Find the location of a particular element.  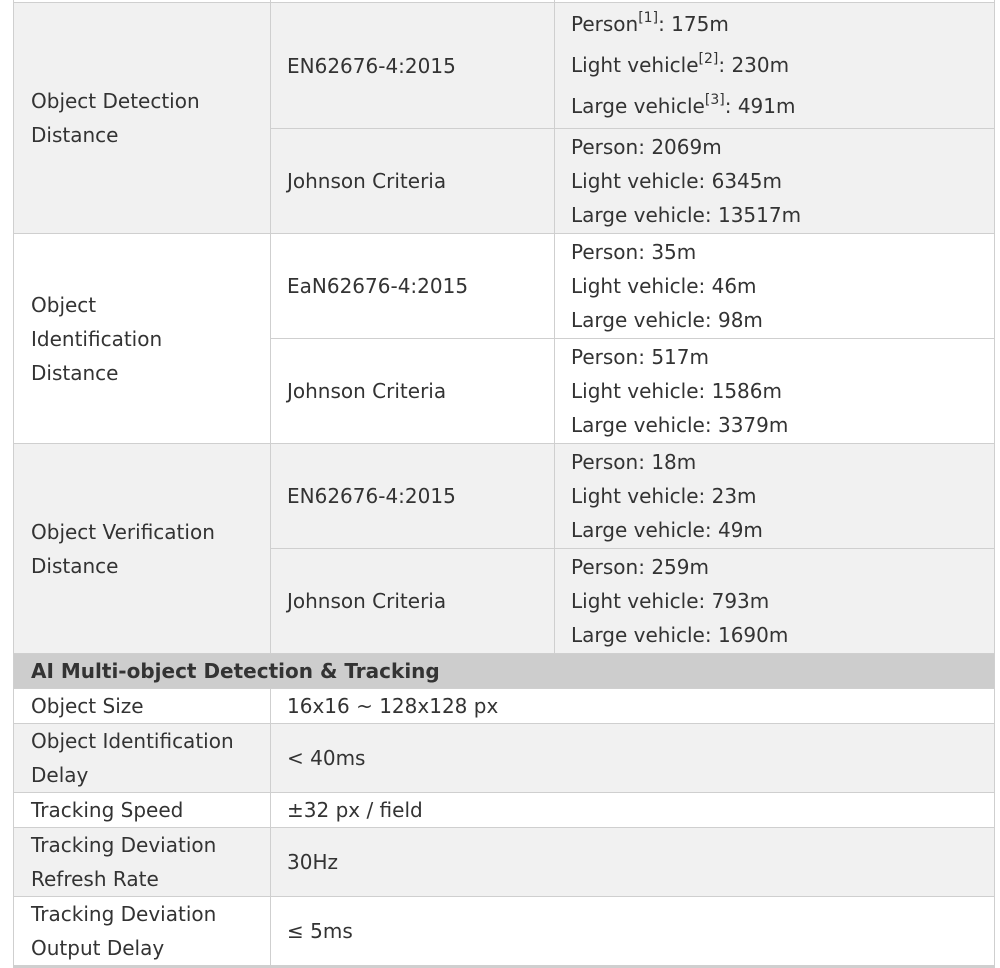

group-label: Object Detection Distance is located at coordinates (142, 118).